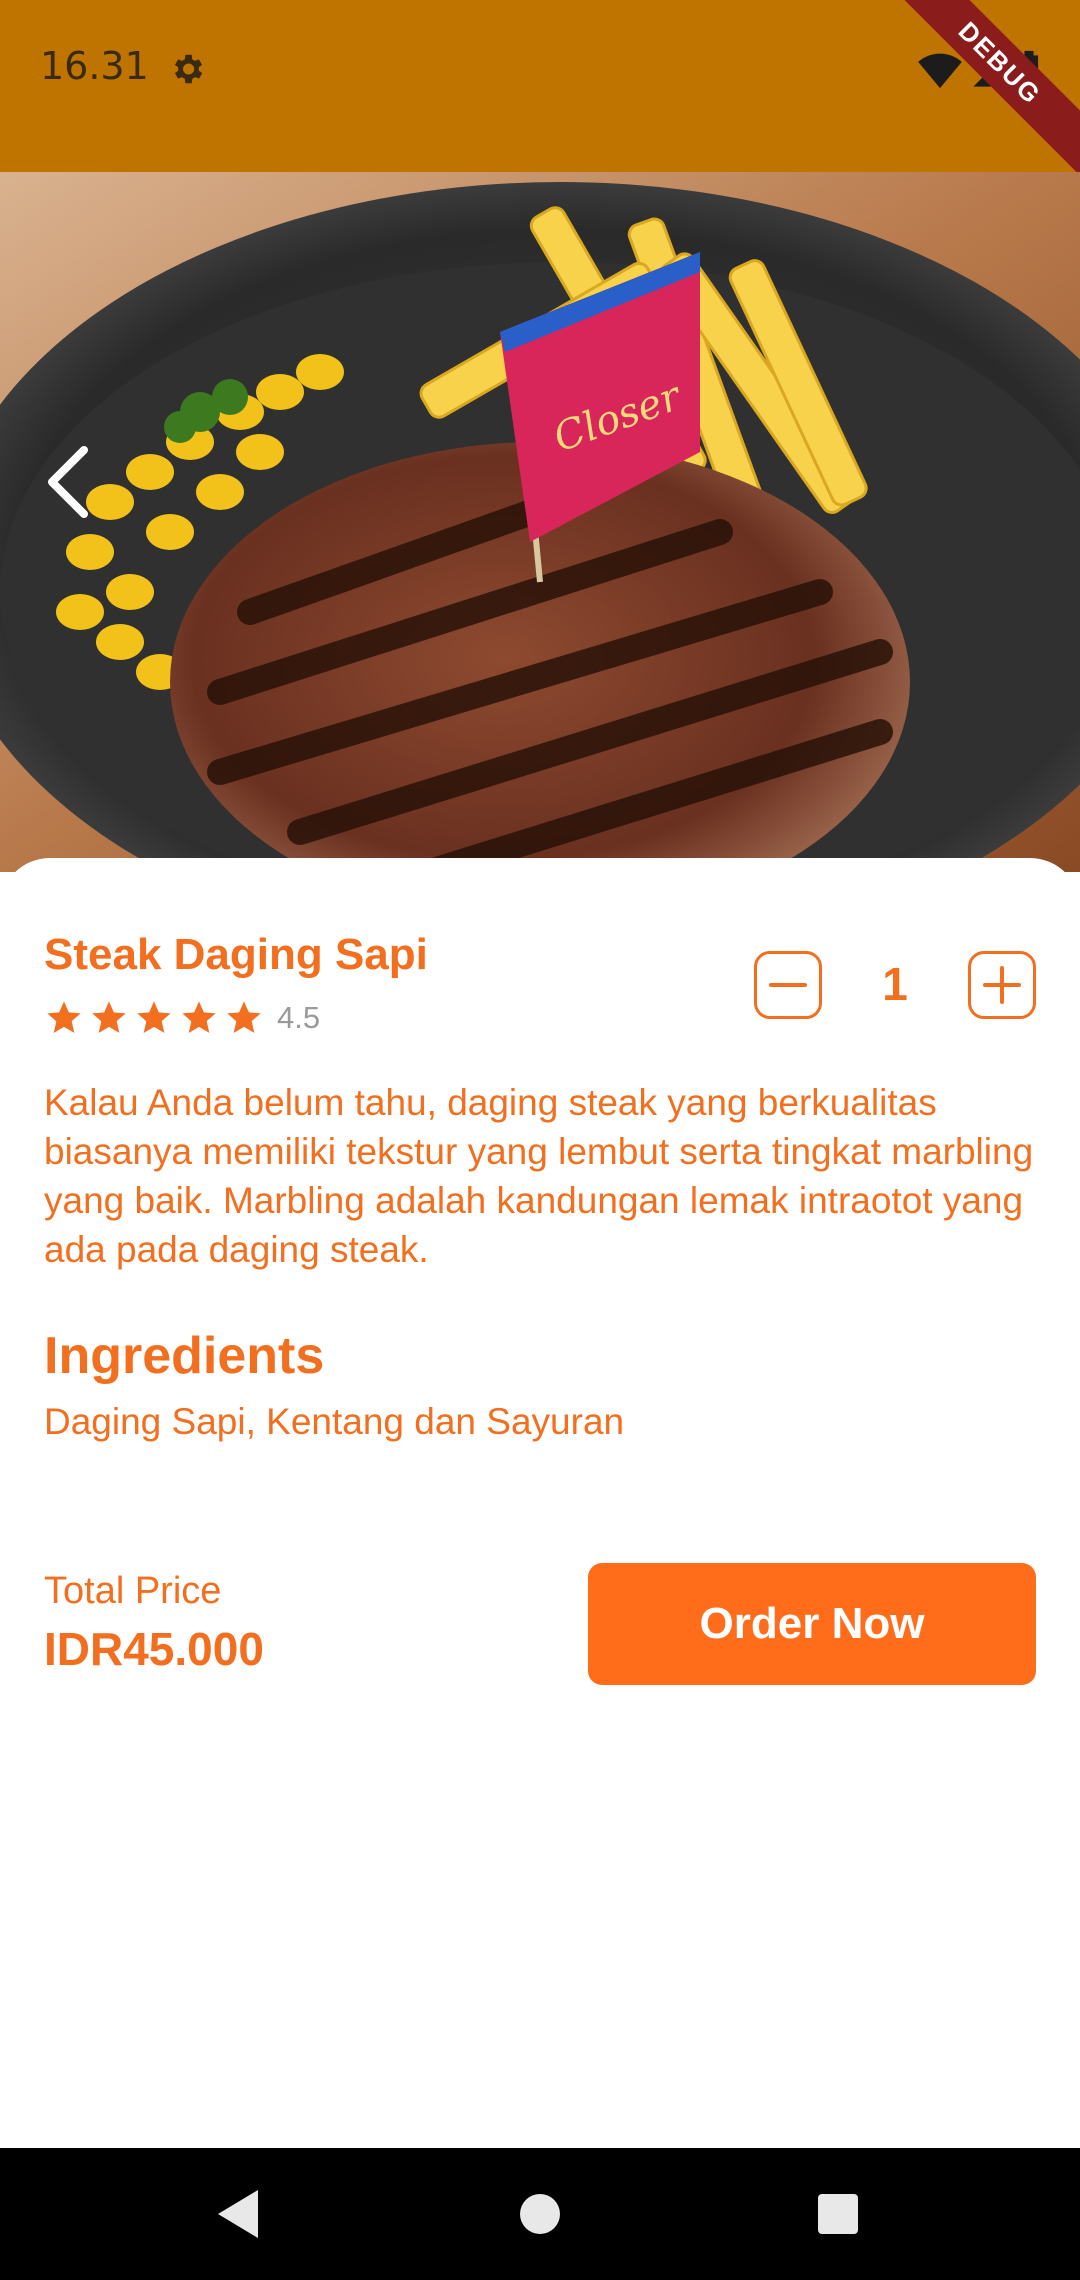 The width and height of the screenshot is (1080, 2280). I want to click on decrease-quantity-button, so click(788, 985).